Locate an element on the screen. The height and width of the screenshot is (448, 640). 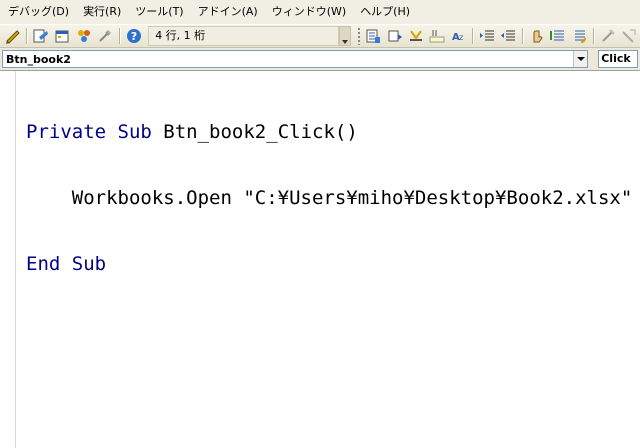
chevron-down-icon is located at coordinates (580, 59).